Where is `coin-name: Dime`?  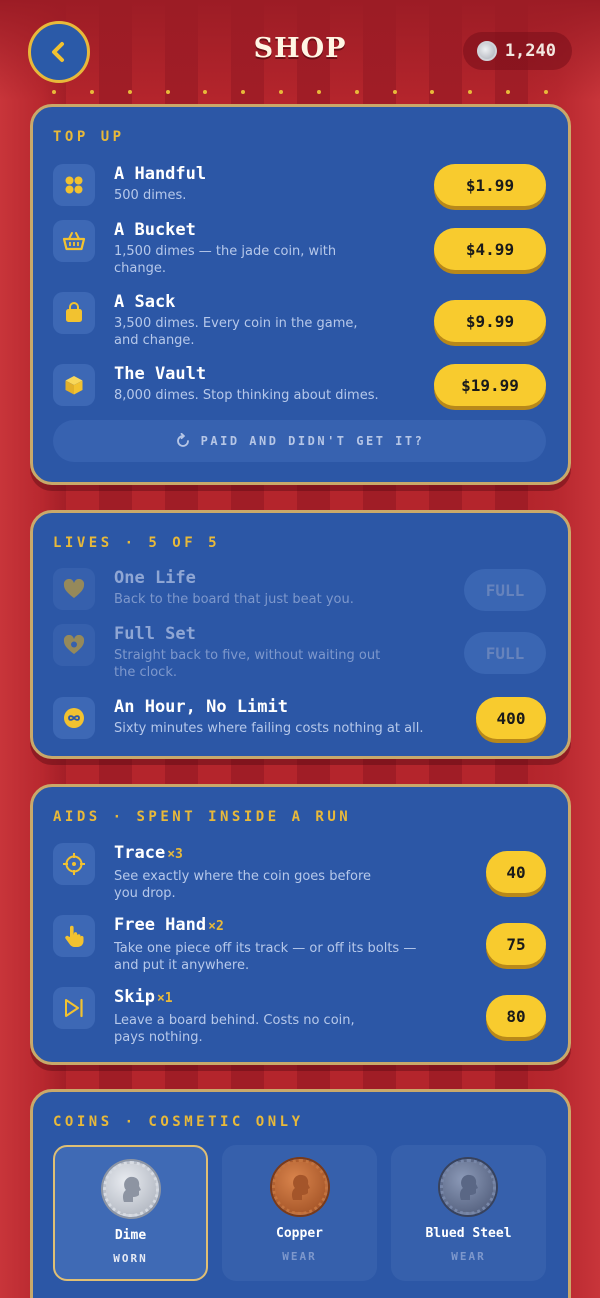 coin-name: Dime is located at coordinates (130, 1235).